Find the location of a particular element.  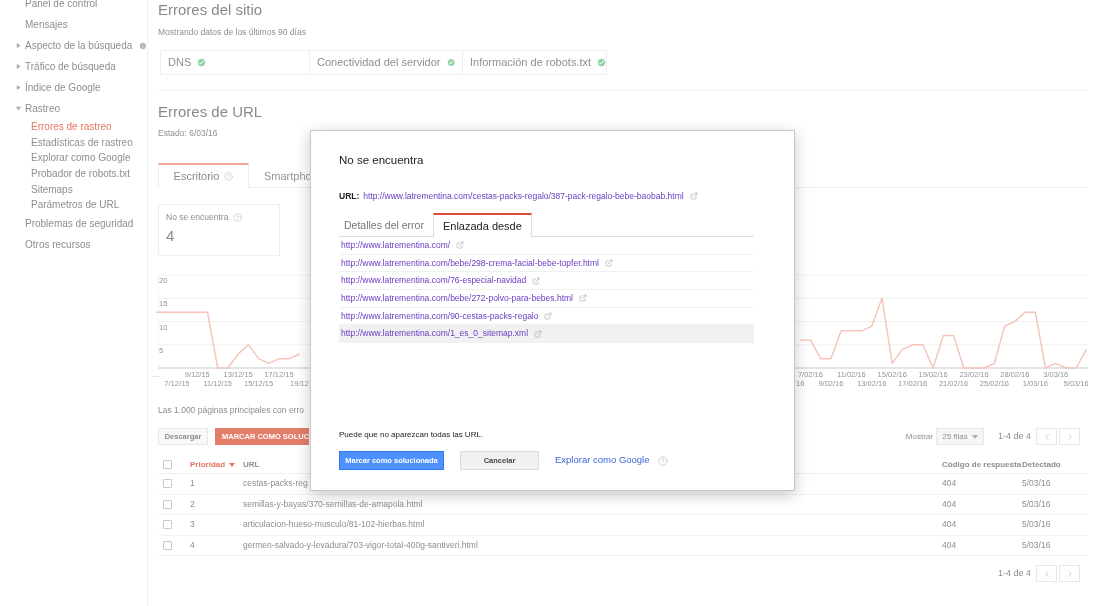

section-title: Errores del sitio is located at coordinates (210, 10).